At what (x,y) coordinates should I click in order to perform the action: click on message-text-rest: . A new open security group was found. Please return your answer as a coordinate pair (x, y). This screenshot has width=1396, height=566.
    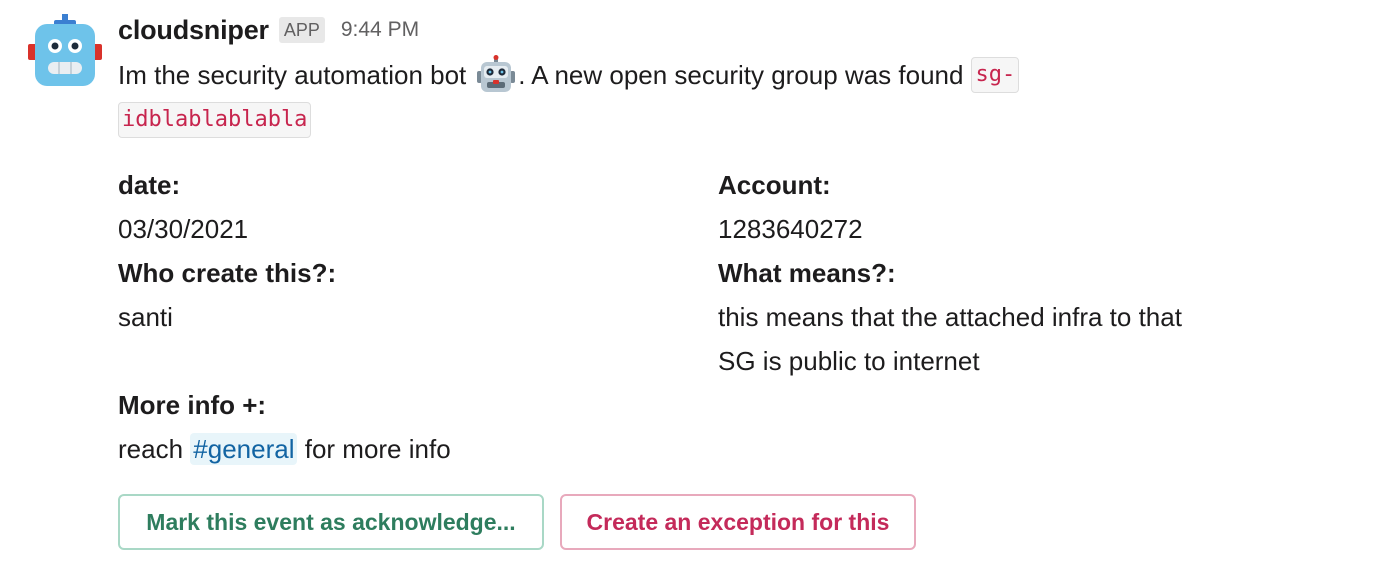
    Looking at the image, I should click on (741, 74).